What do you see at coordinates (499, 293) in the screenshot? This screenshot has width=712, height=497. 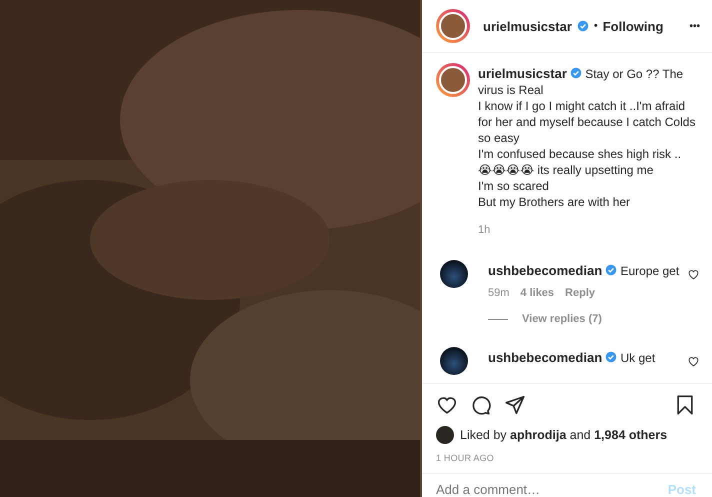 I see `comment-time: 59m` at bounding box center [499, 293].